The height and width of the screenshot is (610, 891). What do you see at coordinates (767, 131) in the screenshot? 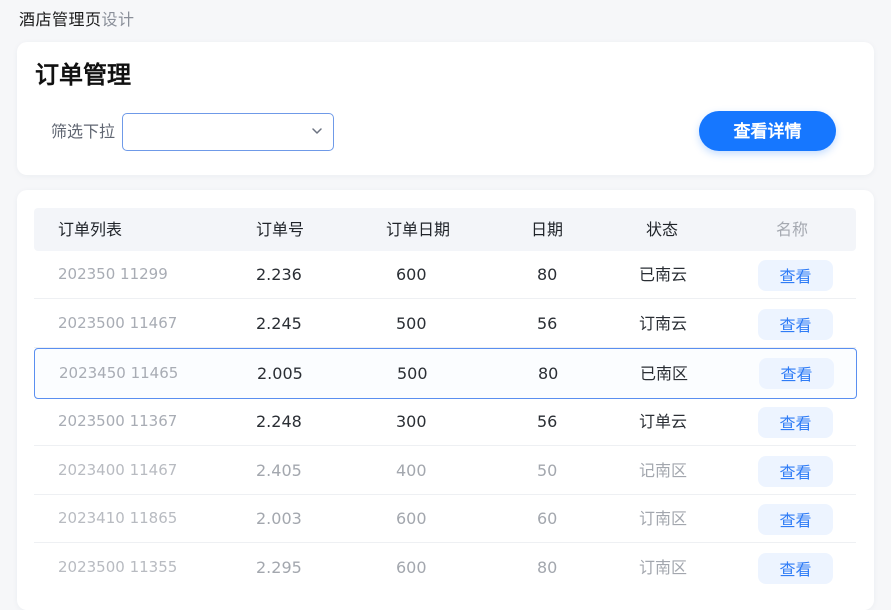
I see `view-details-button: 查看详情` at bounding box center [767, 131].